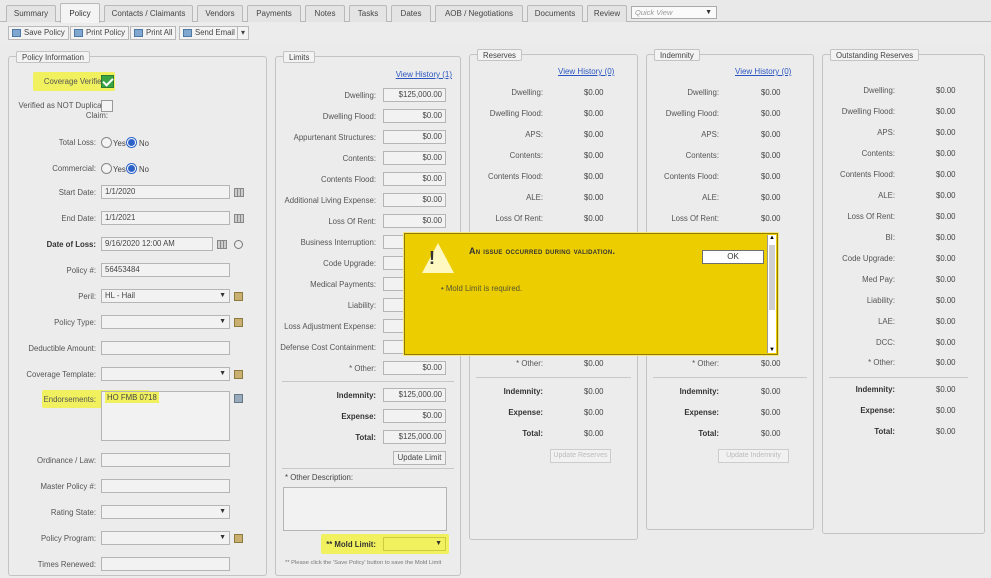  What do you see at coordinates (157, 244) in the screenshot?
I see `date-of-loss-input: 9/16/2020 12:00 AM` at bounding box center [157, 244].